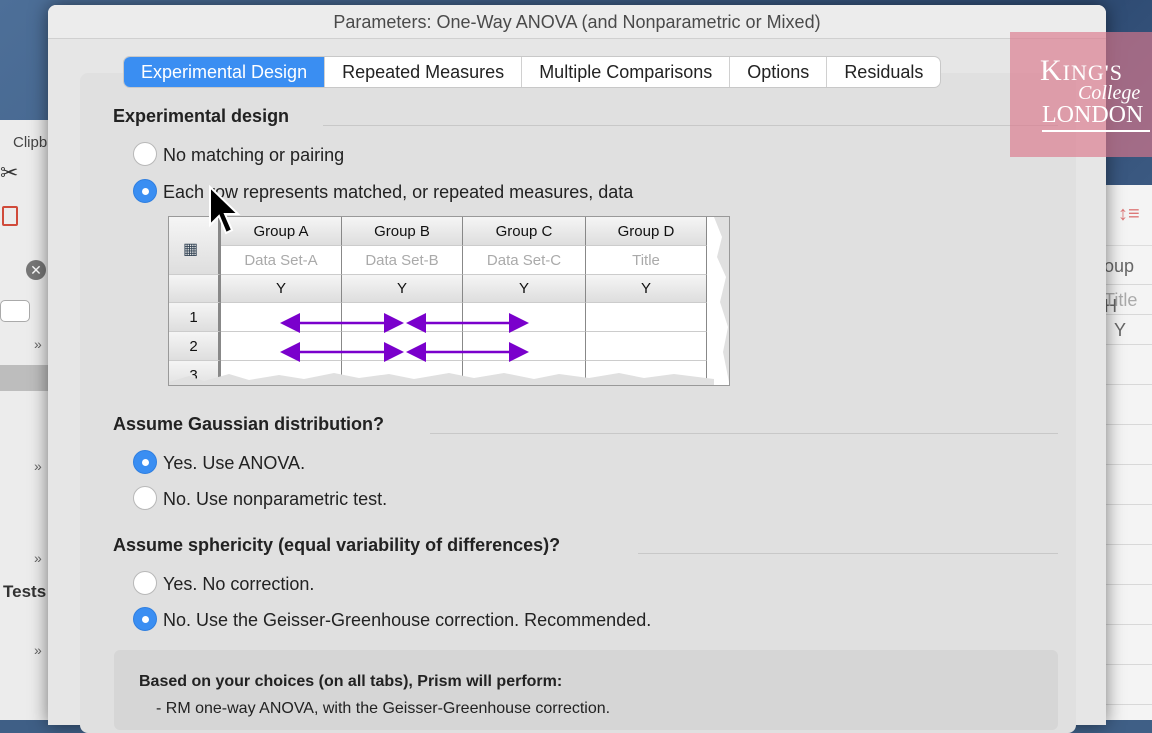 The image size is (1152, 733). Describe the element at coordinates (883, 72) in the screenshot. I see `tab-residuals: Residuals` at that location.